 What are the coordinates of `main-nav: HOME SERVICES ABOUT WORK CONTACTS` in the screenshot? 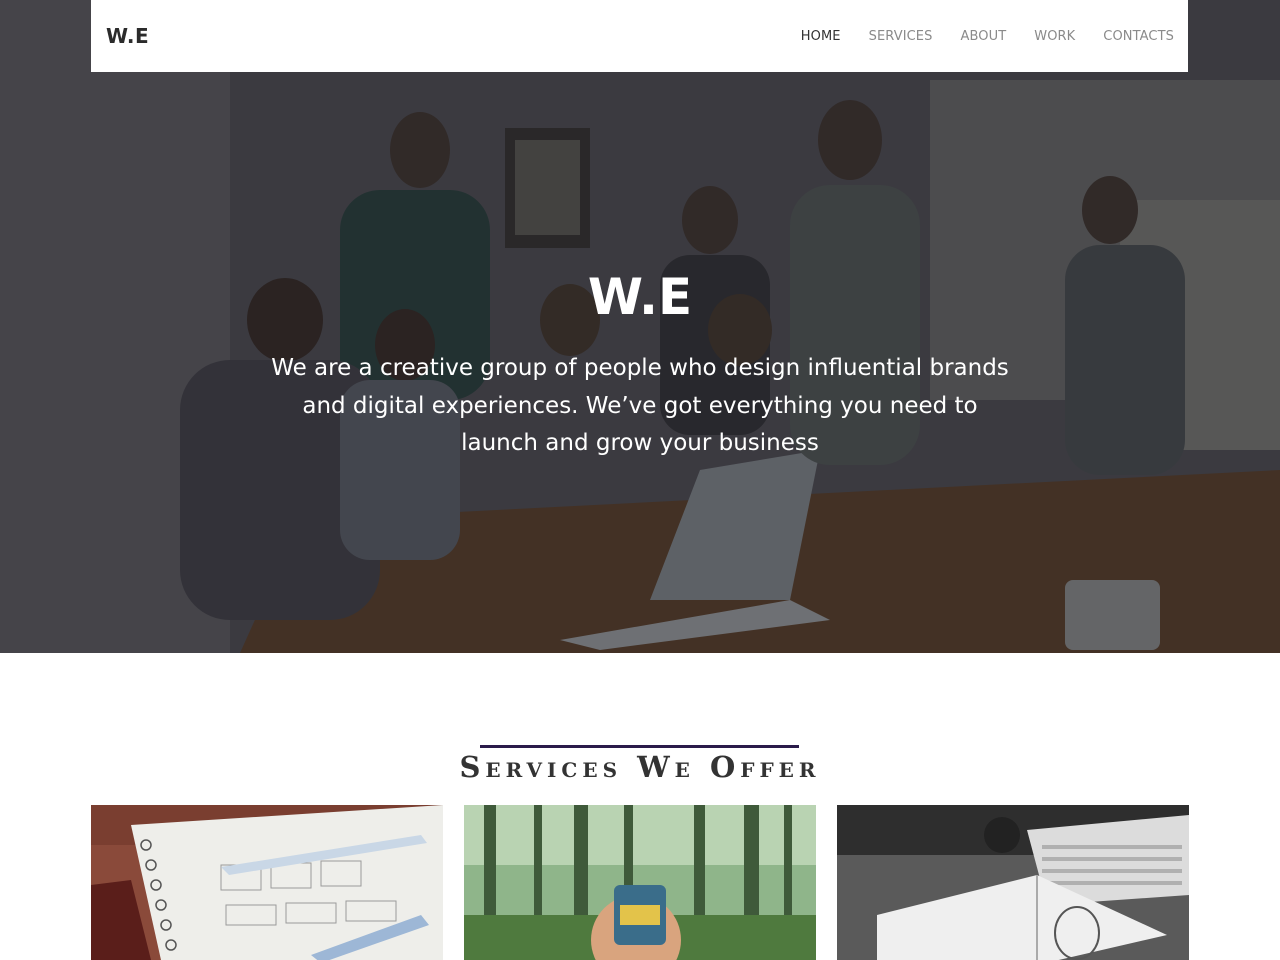 It's located at (973, 36).